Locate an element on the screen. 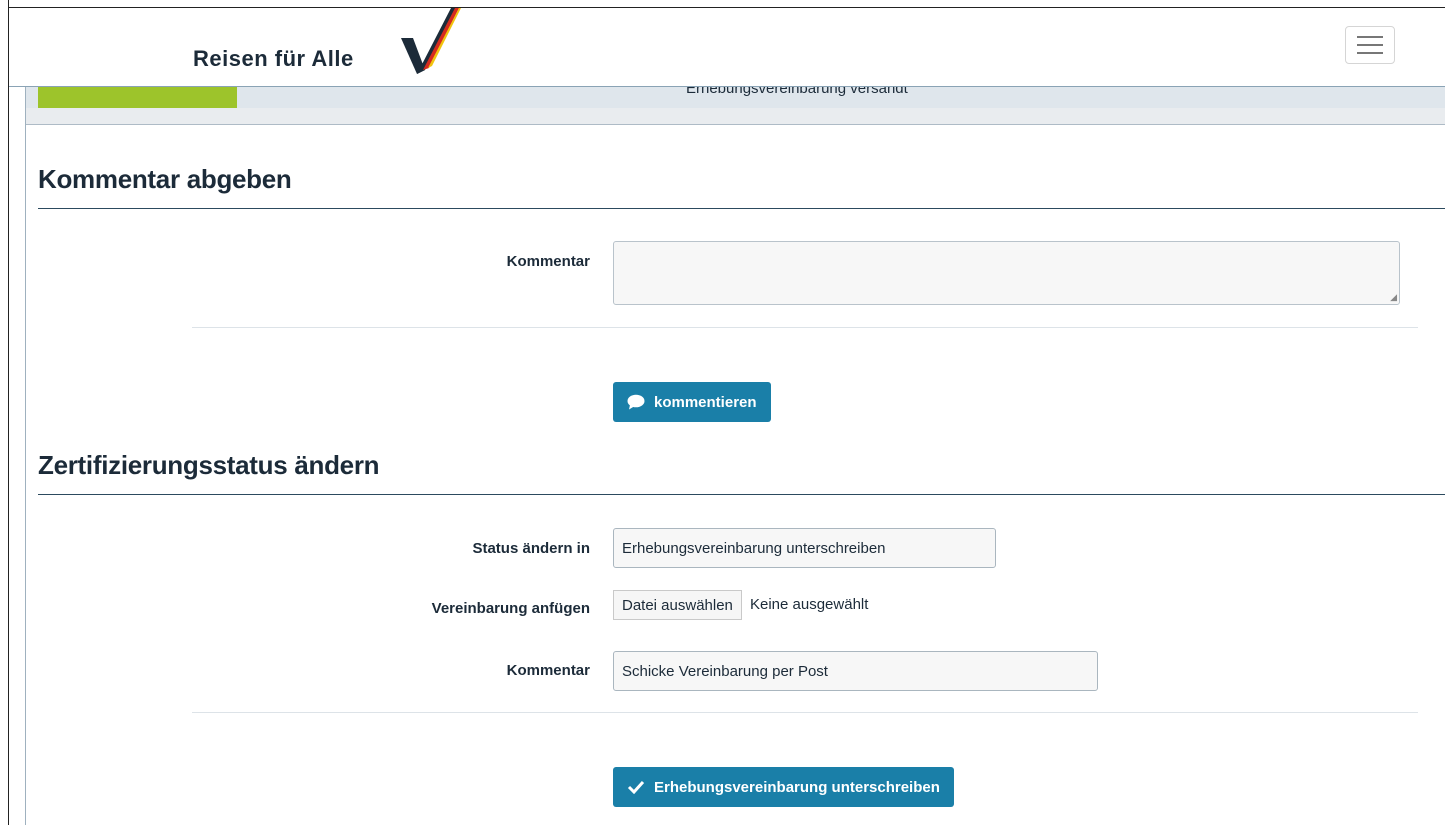 The image size is (1445, 825). comment-submit-label: kommentieren is located at coordinates (705, 402).